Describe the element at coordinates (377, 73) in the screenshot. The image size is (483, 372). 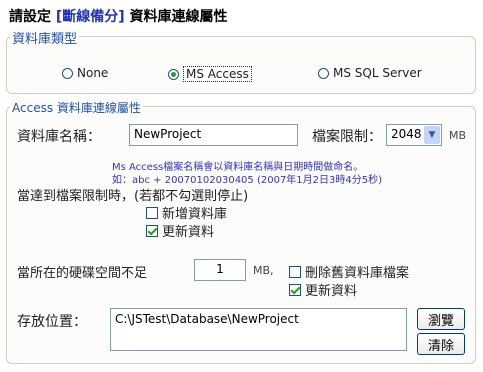
I see `radio-ms-sql-server-label: MS SQL Server` at that location.